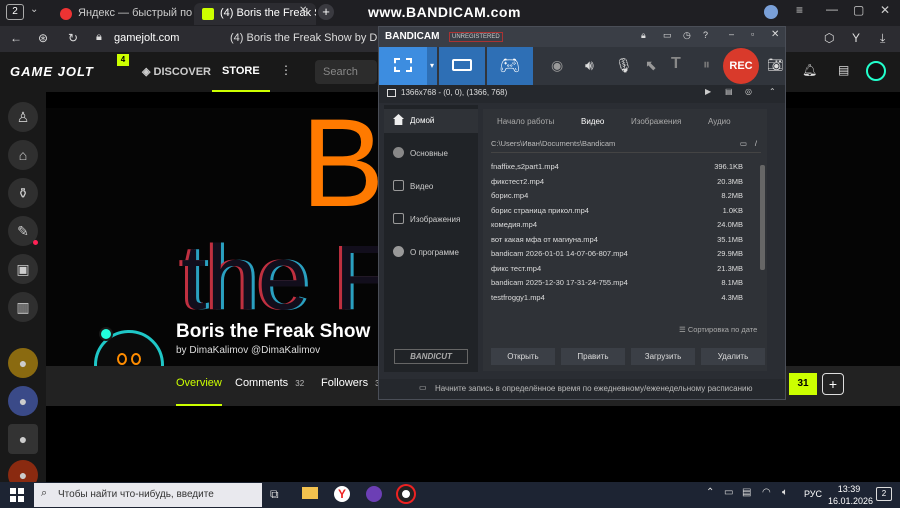 Image resolution: width=900 pixels, height=508 pixels. What do you see at coordinates (431, 220) in the screenshot?
I see `sidebar-item-images: Изображения` at bounding box center [431, 220].